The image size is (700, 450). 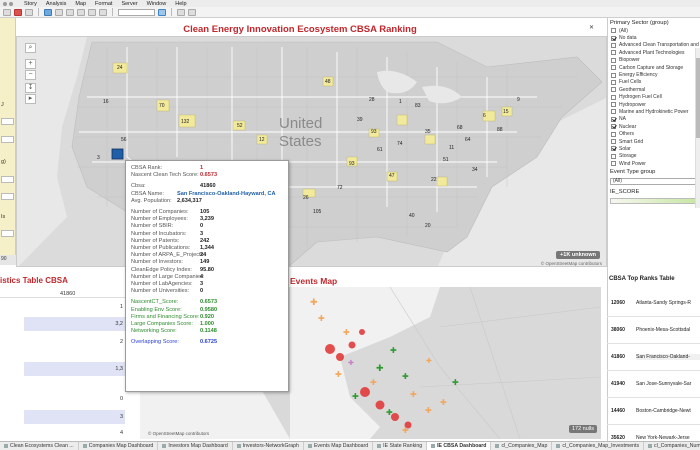 I want to click on rank-label: 64, so click(x=468, y=140).